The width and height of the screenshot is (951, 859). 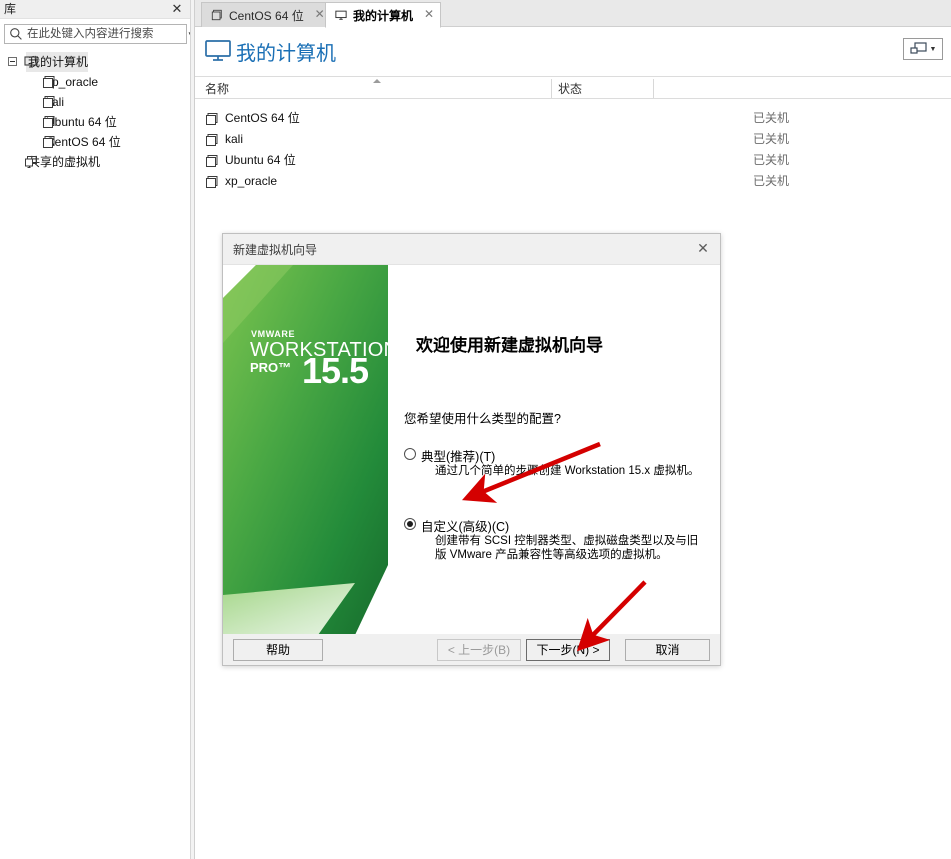 What do you see at coordinates (568, 650) in the screenshot?
I see `next-button: 下一步(N) >` at bounding box center [568, 650].